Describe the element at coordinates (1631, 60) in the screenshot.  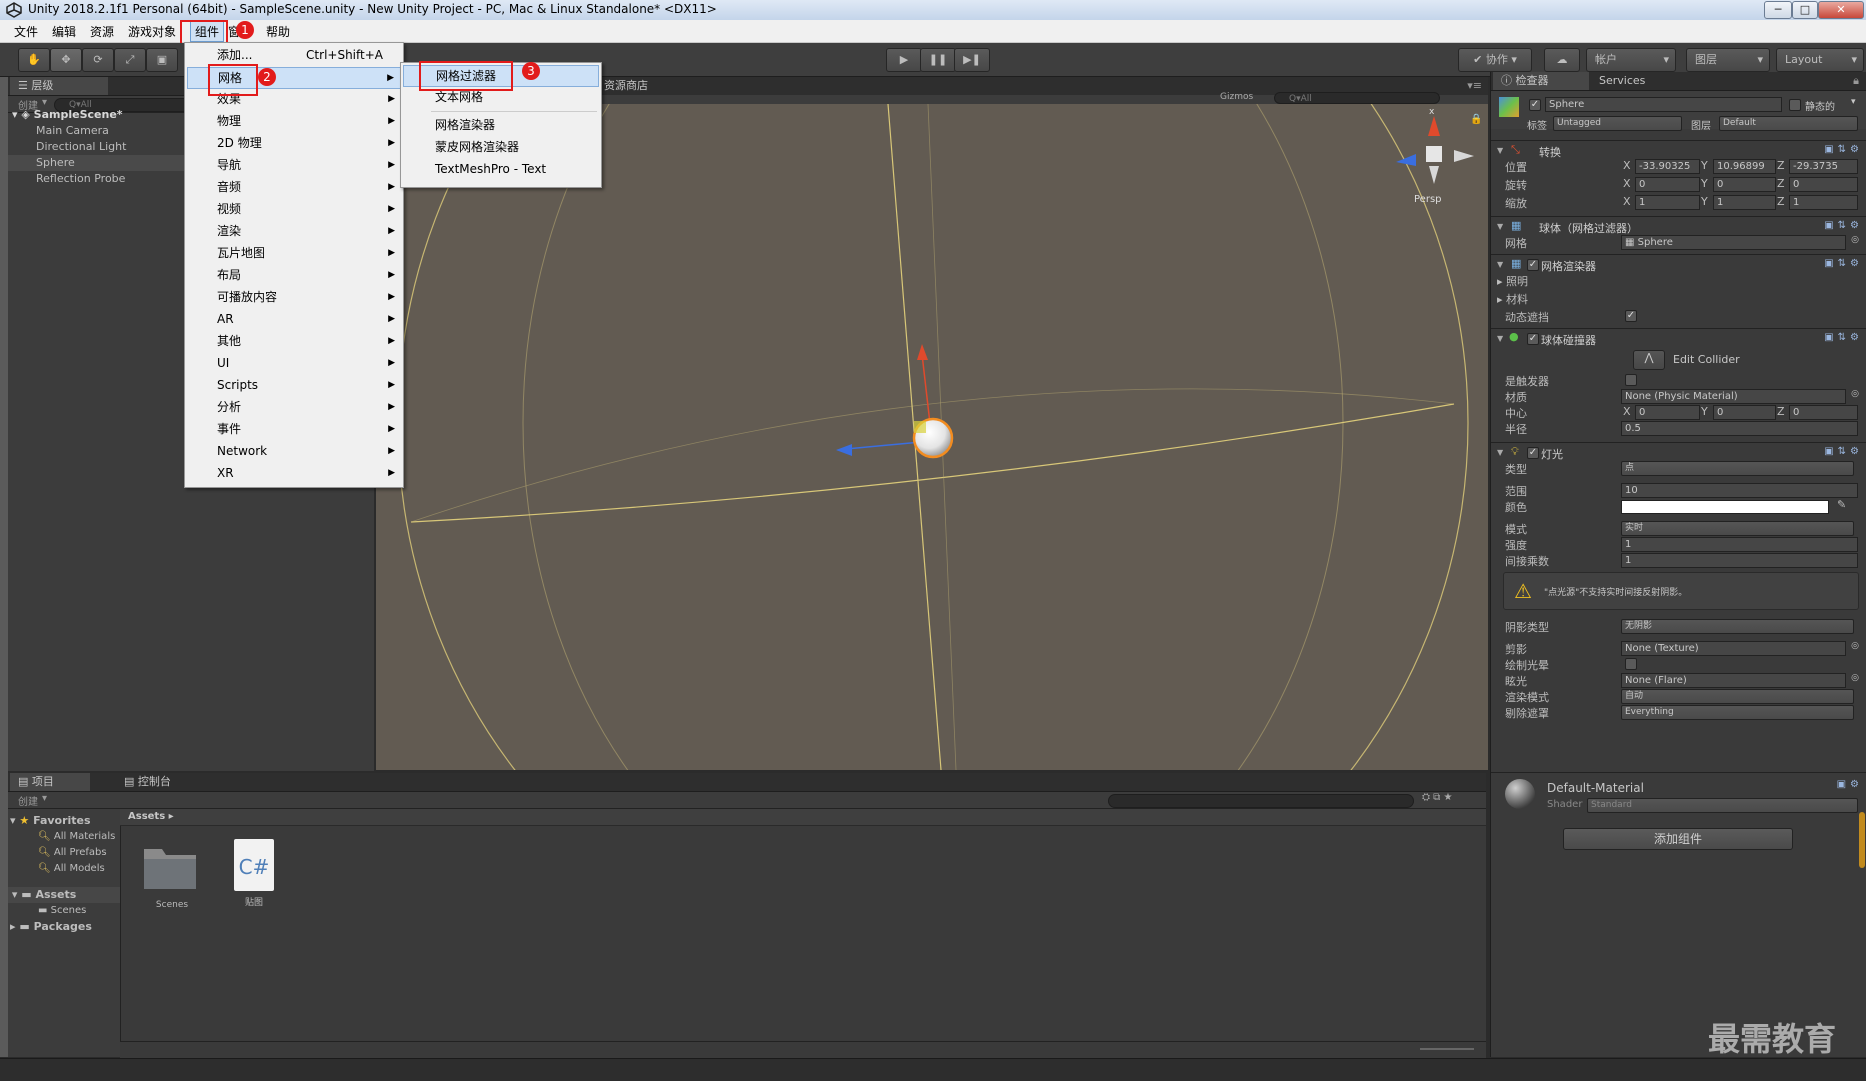
I see `account-dropdown: 帐户 ▾` at that location.